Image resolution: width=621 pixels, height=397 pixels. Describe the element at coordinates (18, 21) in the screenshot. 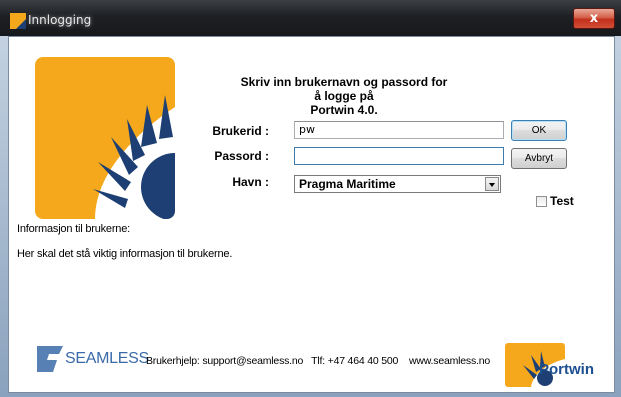

I see `portwin-app-icon` at that location.